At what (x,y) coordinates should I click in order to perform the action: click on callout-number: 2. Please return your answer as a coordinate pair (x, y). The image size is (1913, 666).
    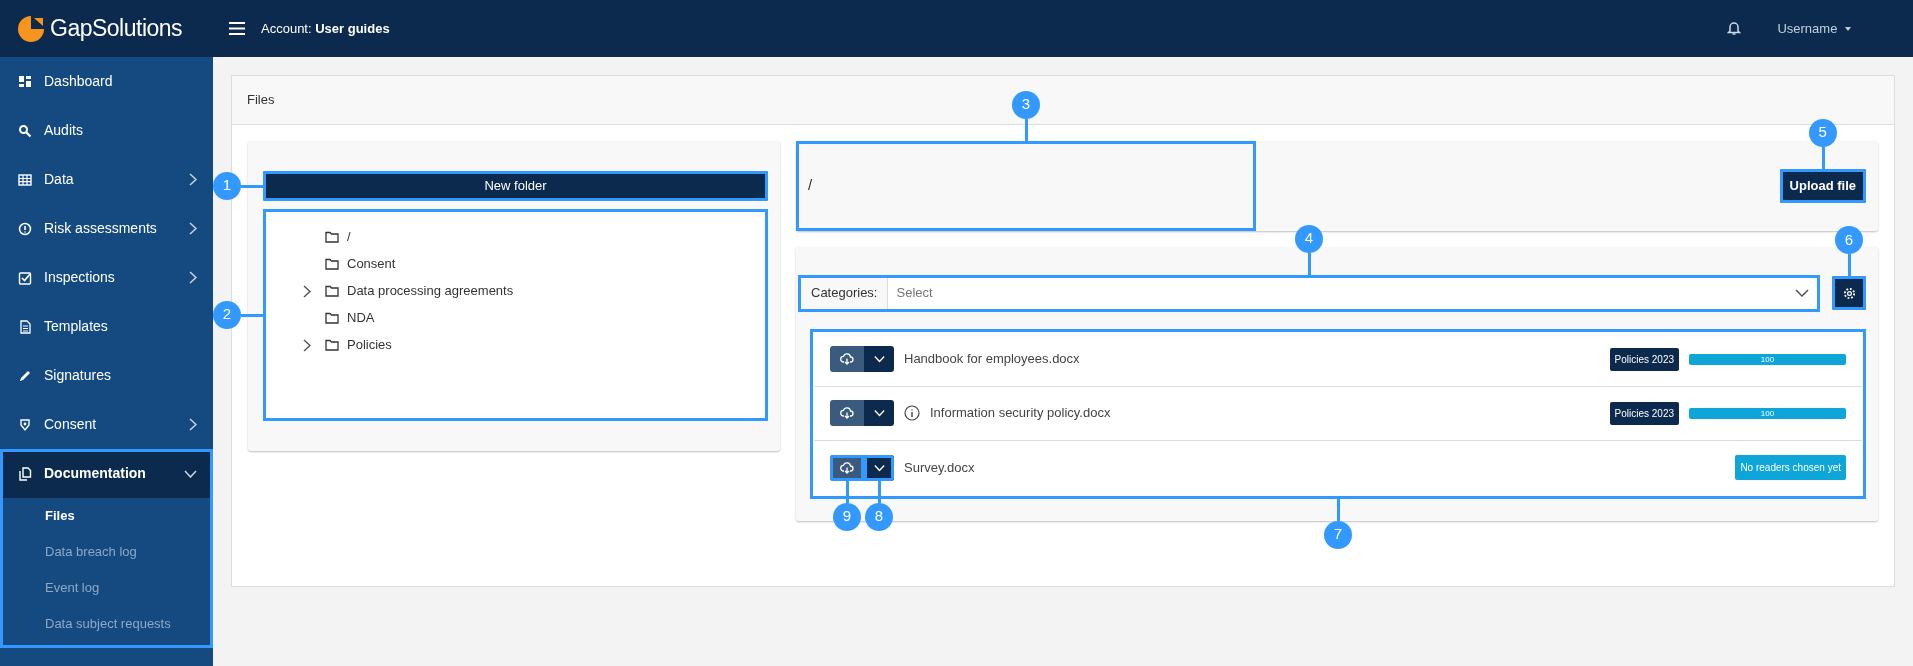
    Looking at the image, I should click on (227, 314).